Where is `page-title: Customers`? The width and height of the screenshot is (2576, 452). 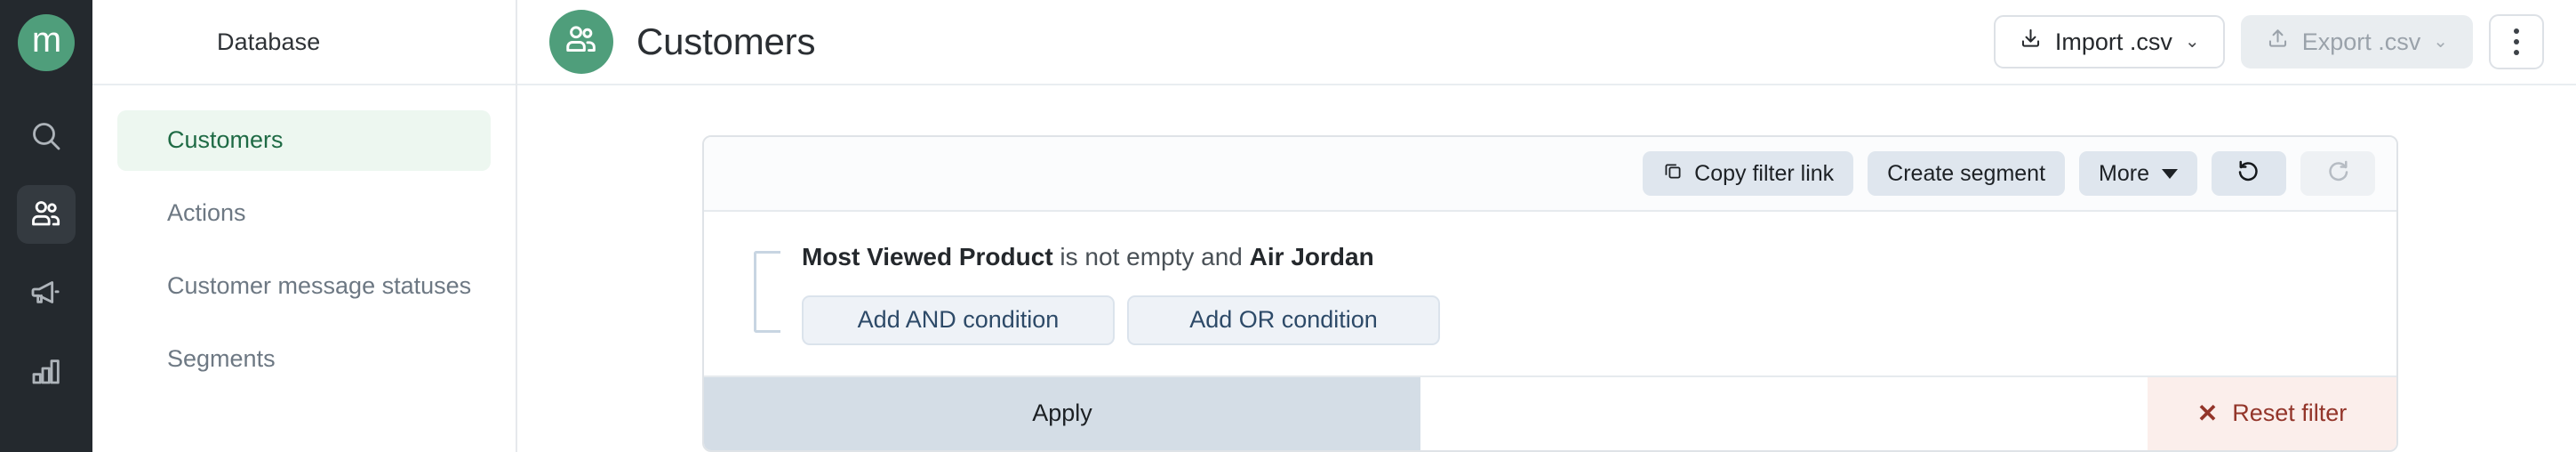 page-title: Customers is located at coordinates (726, 41).